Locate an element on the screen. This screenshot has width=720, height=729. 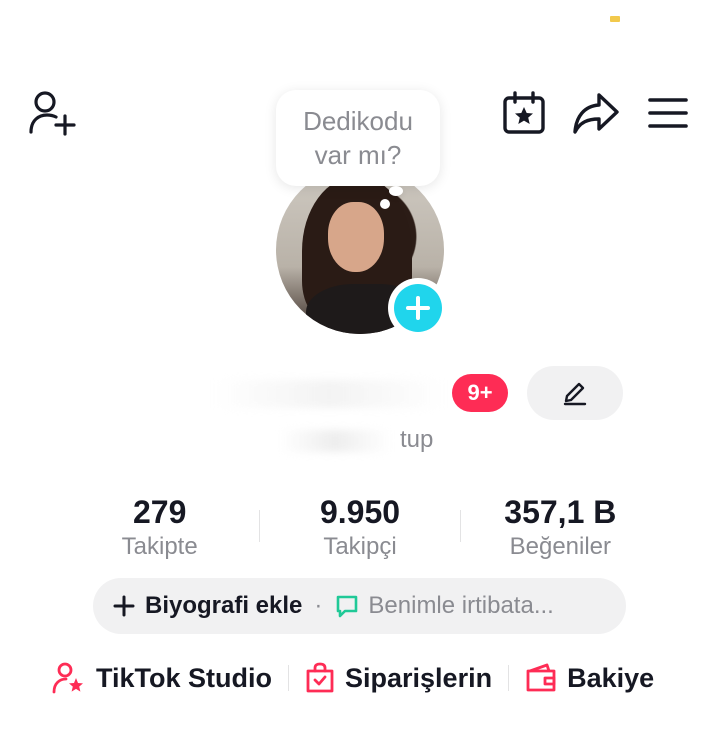
stat-label: Beğeniler is located at coordinates (560, 546).